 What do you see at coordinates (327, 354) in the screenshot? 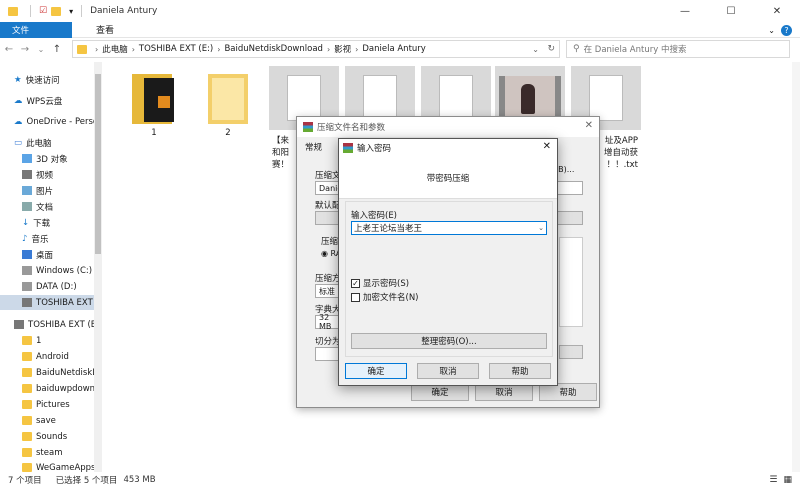
I see `split-input` at bounding box center [327, 354].